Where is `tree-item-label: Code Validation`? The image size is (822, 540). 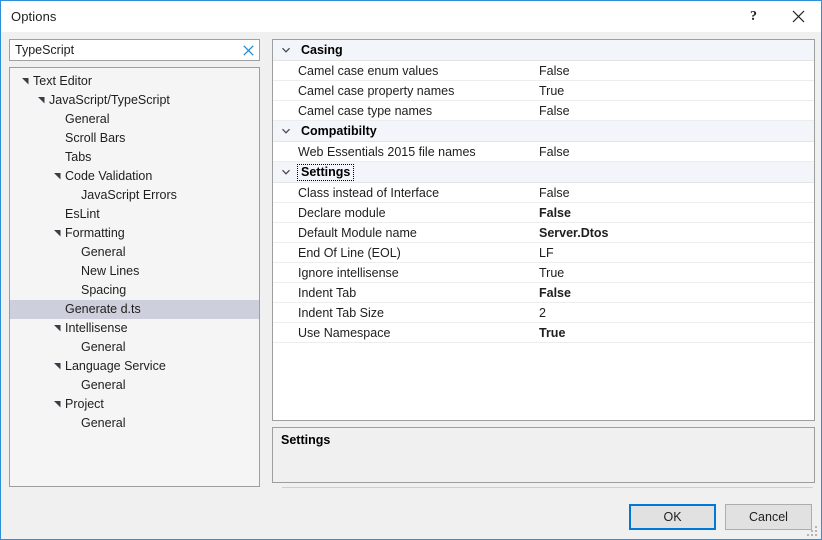 tree-item-label: Code Validation is located at coordinates (109, 176).